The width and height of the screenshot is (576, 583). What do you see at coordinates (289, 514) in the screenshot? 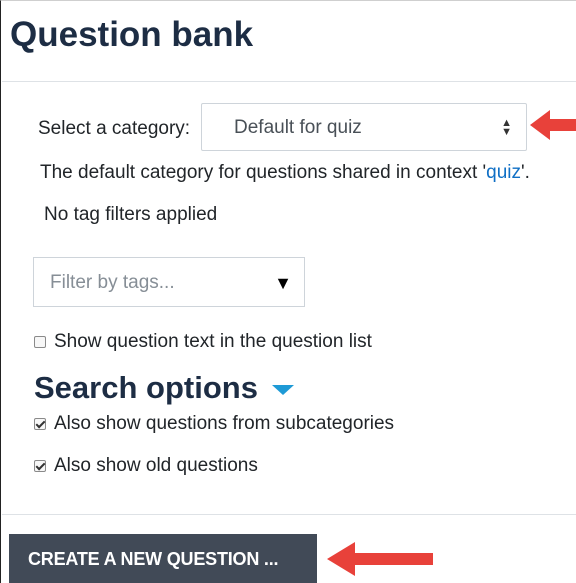
I see `bottom-divider` at bounding box center [289, 514].